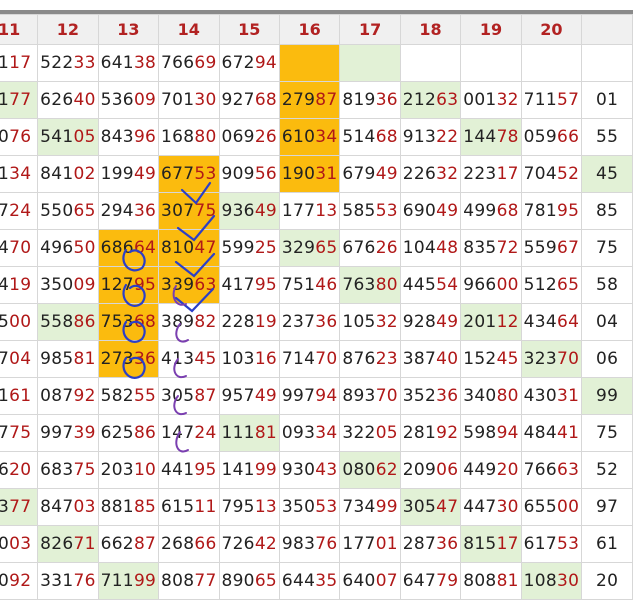  I want to click on number-cell: 06, so click(607, 359).